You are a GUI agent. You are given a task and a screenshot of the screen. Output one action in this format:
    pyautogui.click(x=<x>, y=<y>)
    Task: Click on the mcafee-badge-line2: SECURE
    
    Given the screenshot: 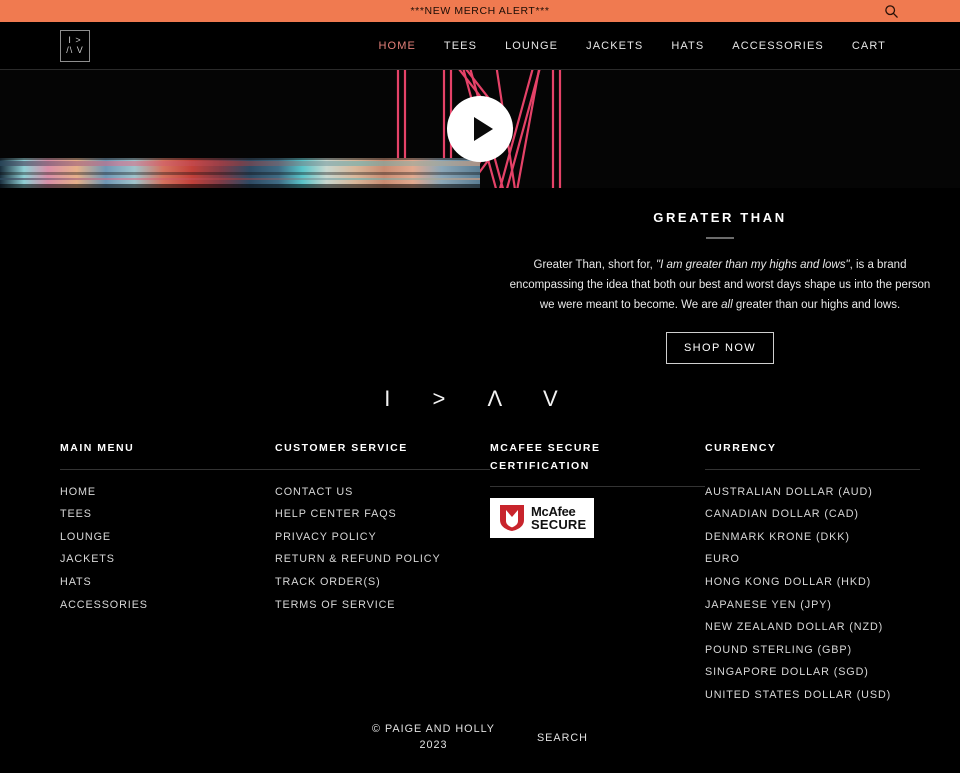 What is the action you would take?
    pyautogui.click(x=559, y=524)
    